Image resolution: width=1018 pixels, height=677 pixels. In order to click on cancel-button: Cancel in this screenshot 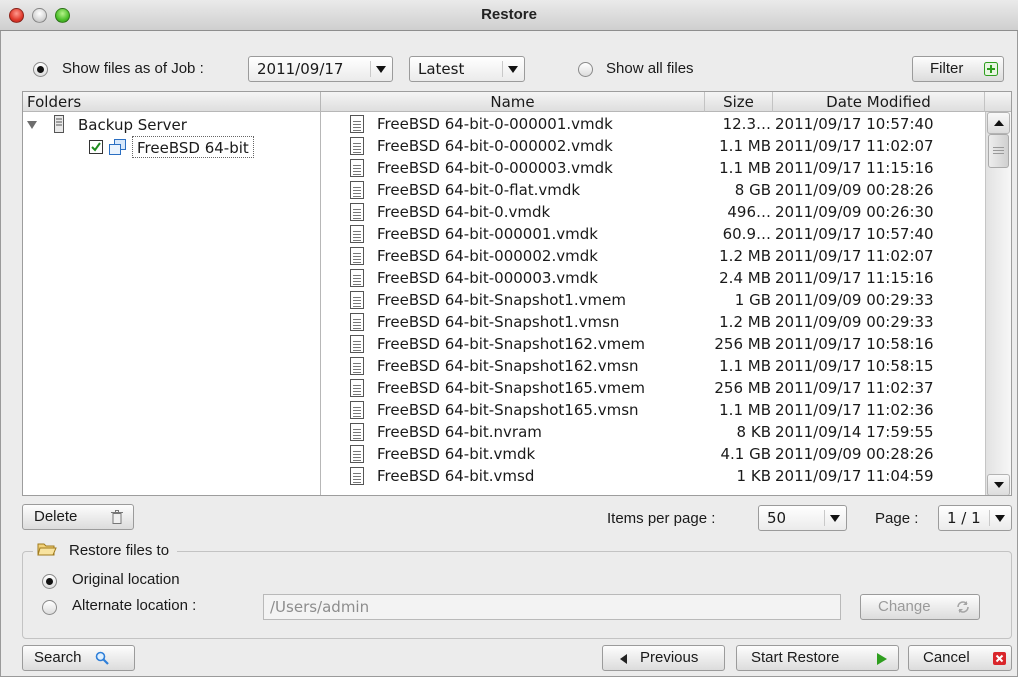, I will do `click(960, 658)`.